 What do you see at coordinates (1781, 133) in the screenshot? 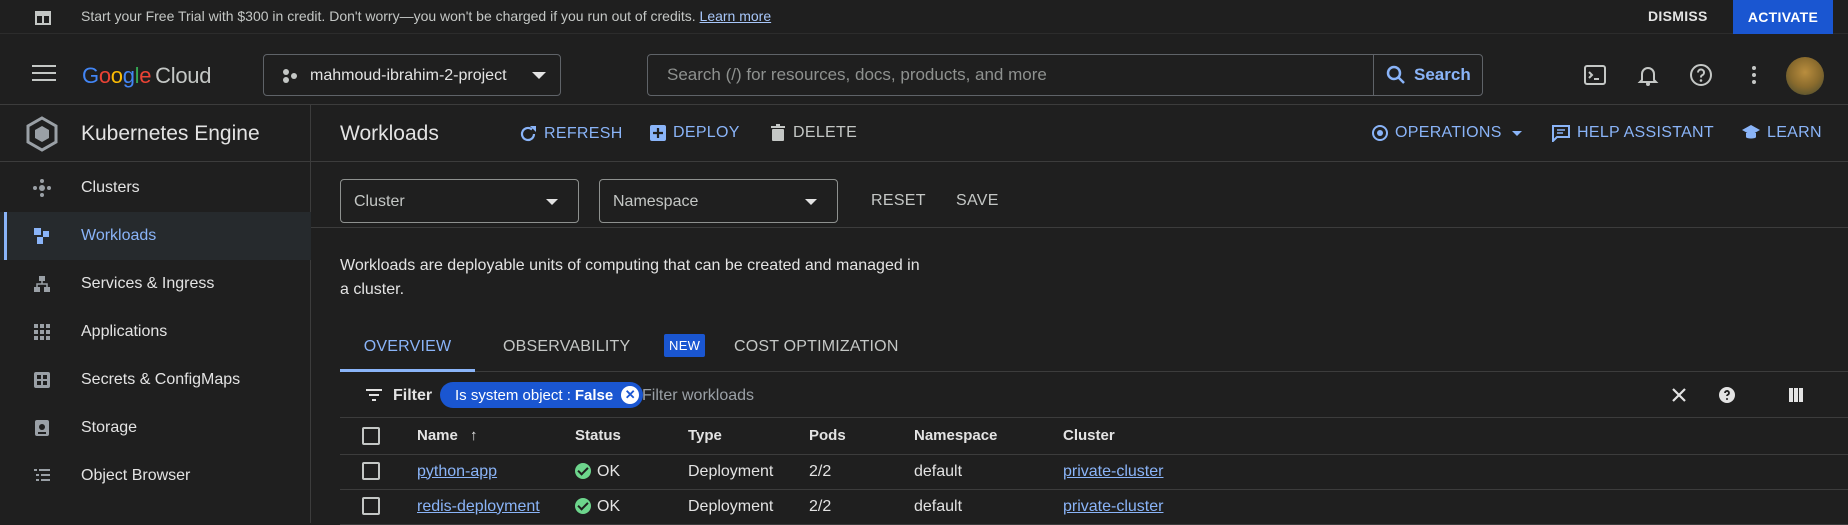
I see `learn-button: LEARN` at bounding box center [1781, 133].